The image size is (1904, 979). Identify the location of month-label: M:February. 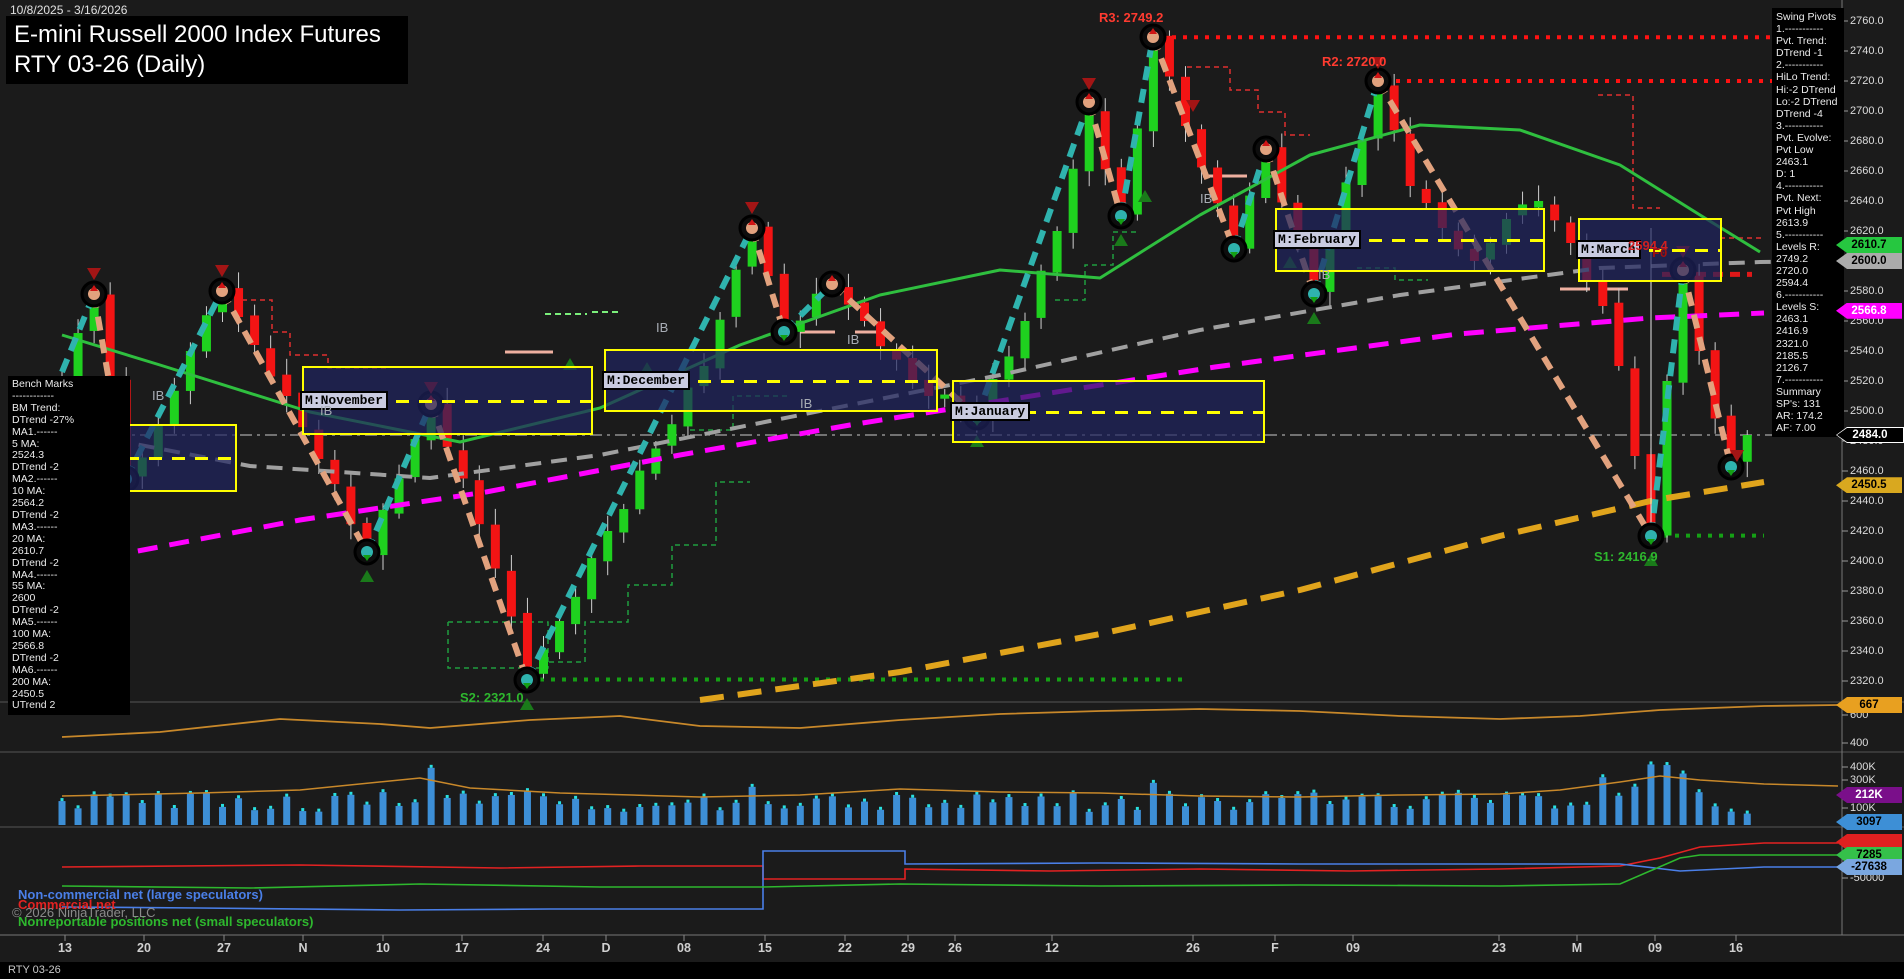
(1317, 239).